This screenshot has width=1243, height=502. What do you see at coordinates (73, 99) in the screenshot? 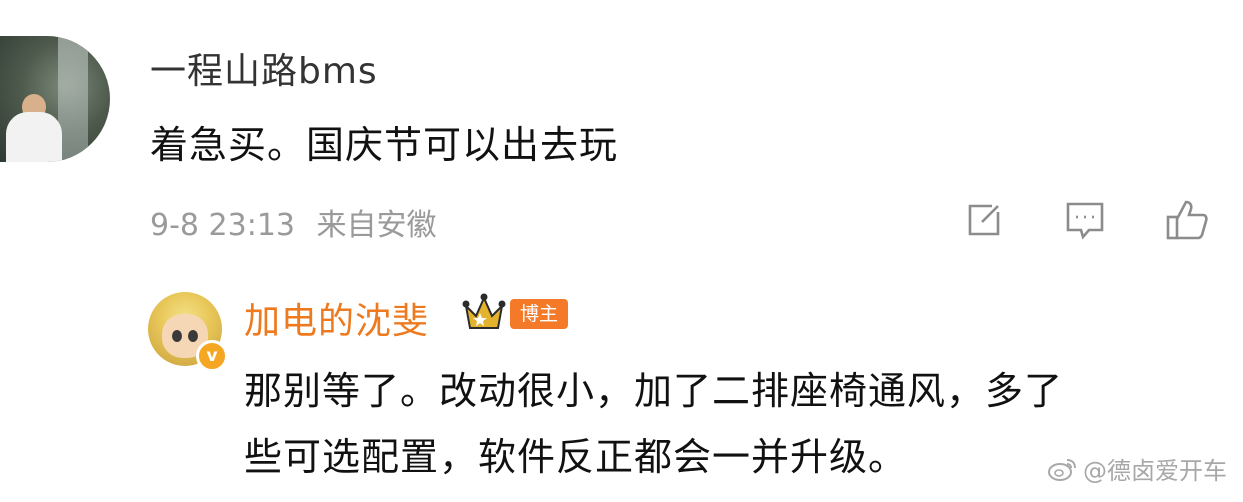
I see `avatar-background` at bounding box center [73, 99].